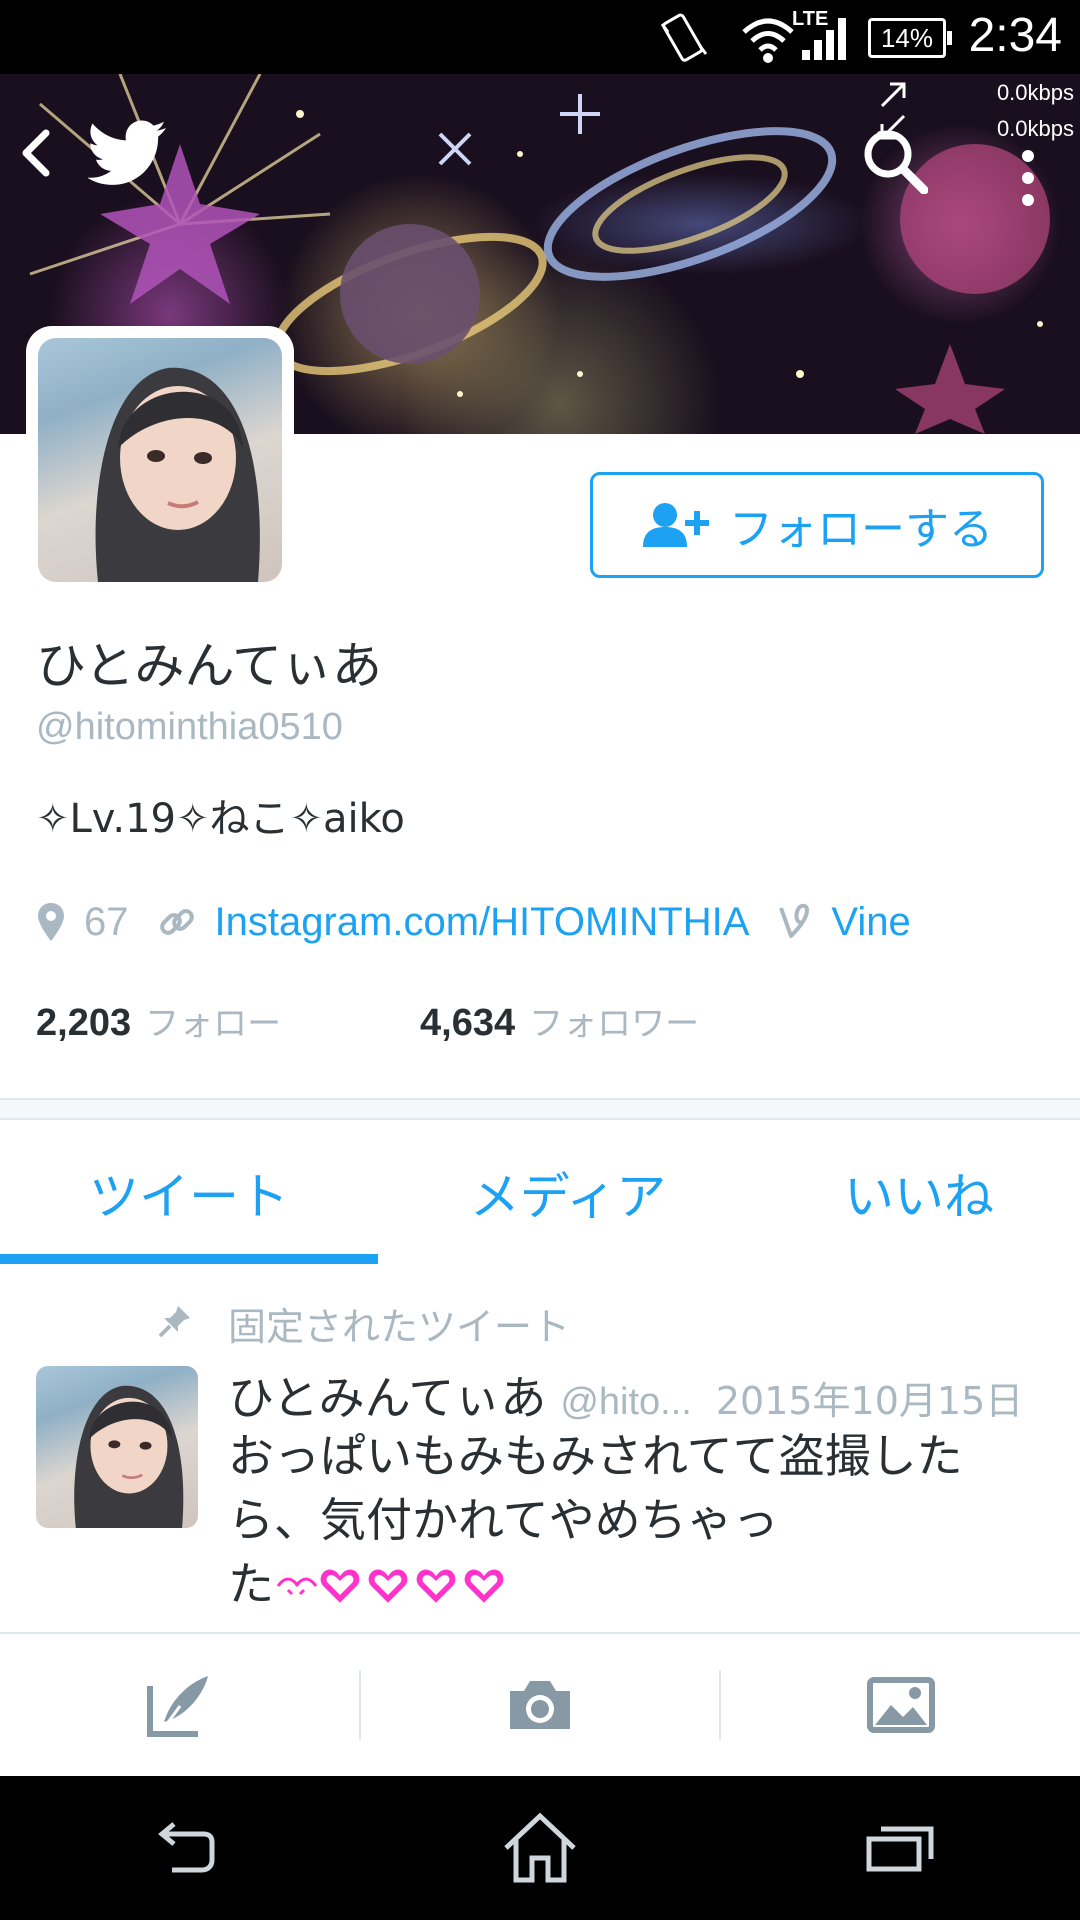  I want to click on nav-back-icon, so click(186, 1847).